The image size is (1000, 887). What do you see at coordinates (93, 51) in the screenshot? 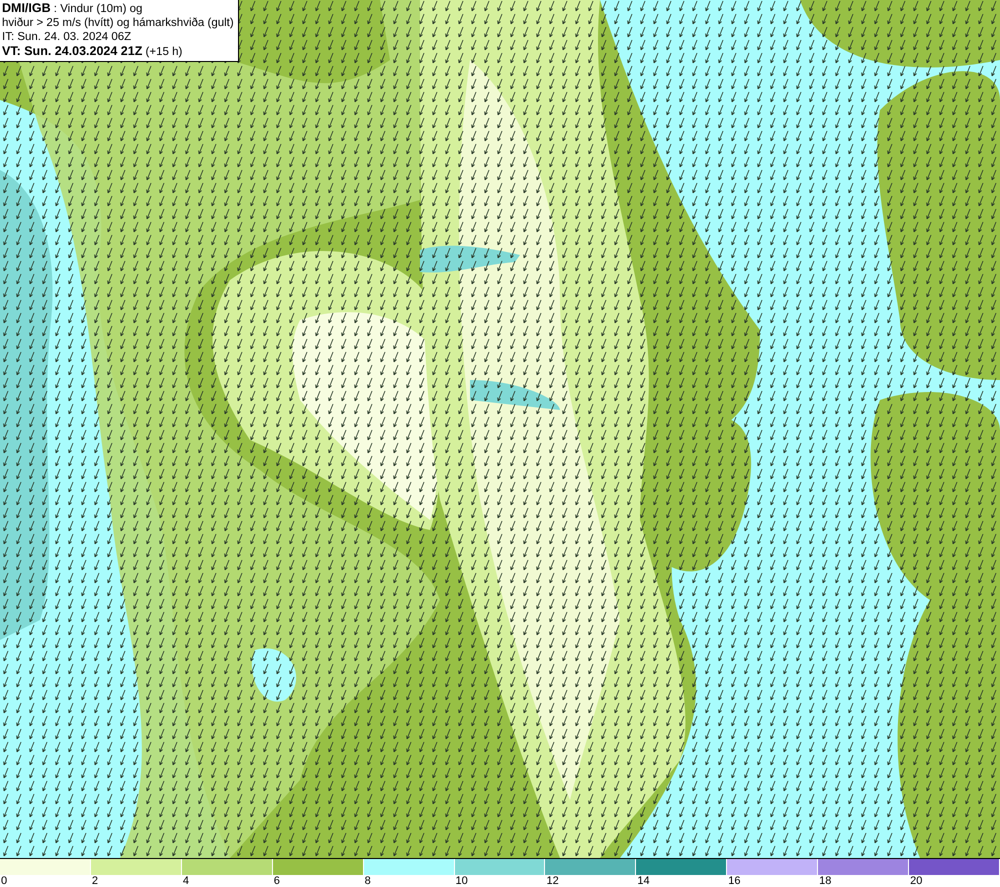
I see `title-line: VT: Sun. 24.03.2024 21Z (+15 h)` at bounding box center [93, 51].